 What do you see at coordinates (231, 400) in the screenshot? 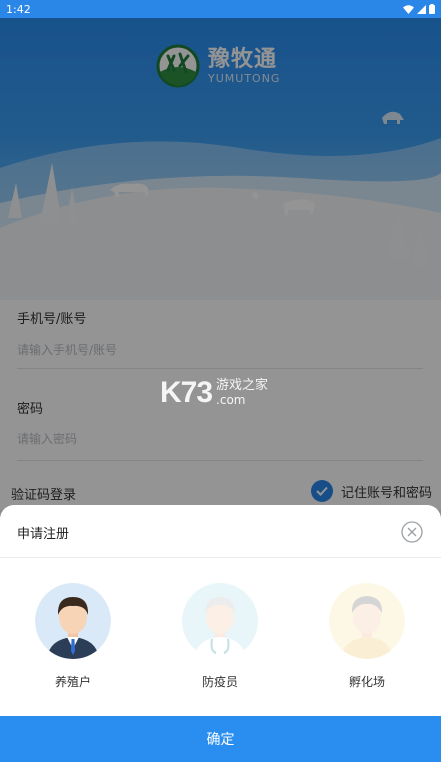
I see `watermark-line2: .com` at bounding box center [231, 400].